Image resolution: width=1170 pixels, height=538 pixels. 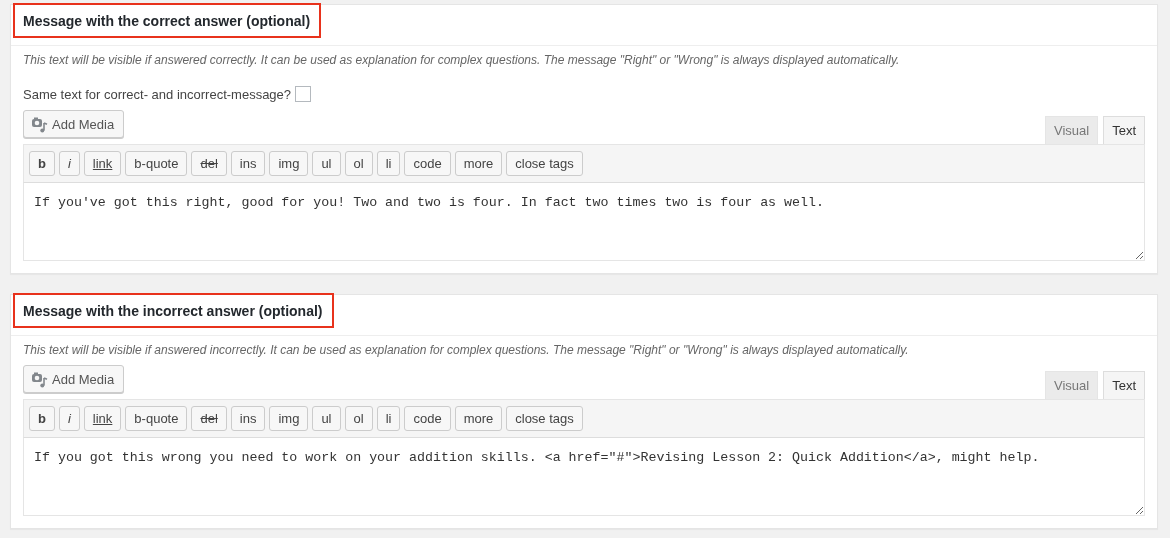 I want to click on message-textarea: If you got this wrong you need to work on your addition skills. <a href="#">Revising Lesson 2: Quick Addition</a>, might help., so click(x=584, y=477).